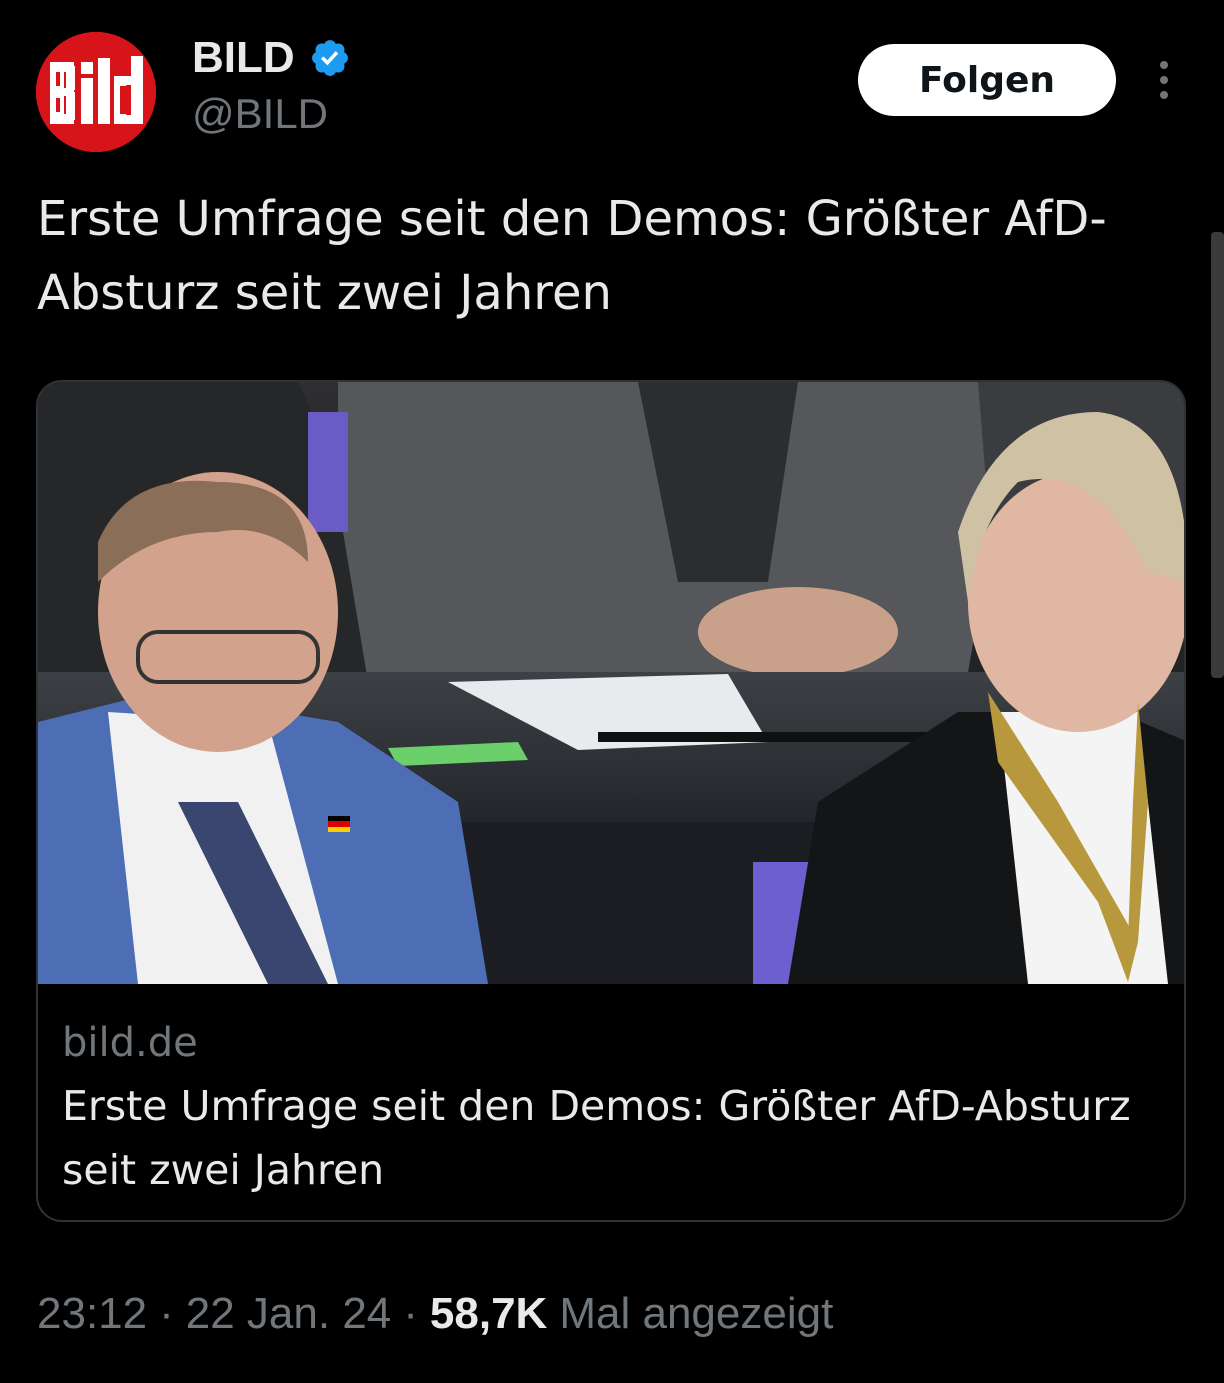 Image resolution: width=1224 pixels, height=1383 pixels. What do you see at coordinates (260, 114) in the screenshot?
I see `account-handle: @BILD` at bounding box center [260, 114].